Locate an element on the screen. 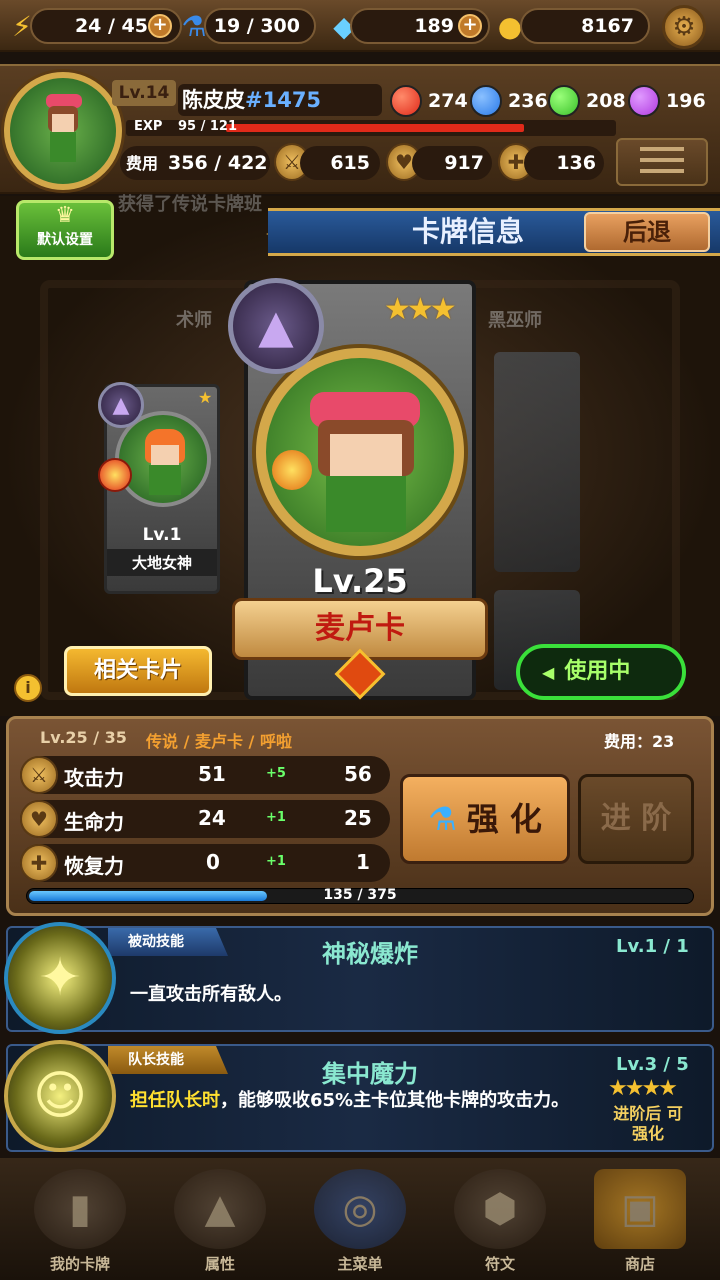 Image resolution: width=720 pixels, height=1280 pixels. nav-attributes: ▲ 属性 is located at coordinates (220, 1219).